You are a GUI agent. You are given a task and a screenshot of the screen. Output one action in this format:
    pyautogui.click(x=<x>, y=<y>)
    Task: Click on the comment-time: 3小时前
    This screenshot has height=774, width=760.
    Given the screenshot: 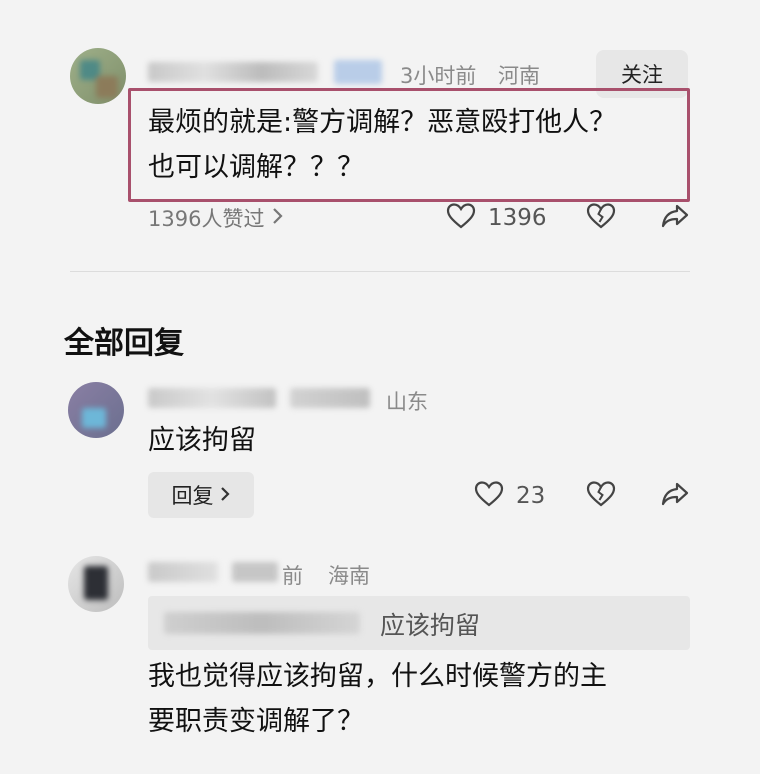 What is the action you would take?
    pyautogui.click(x=438, y=76)
    